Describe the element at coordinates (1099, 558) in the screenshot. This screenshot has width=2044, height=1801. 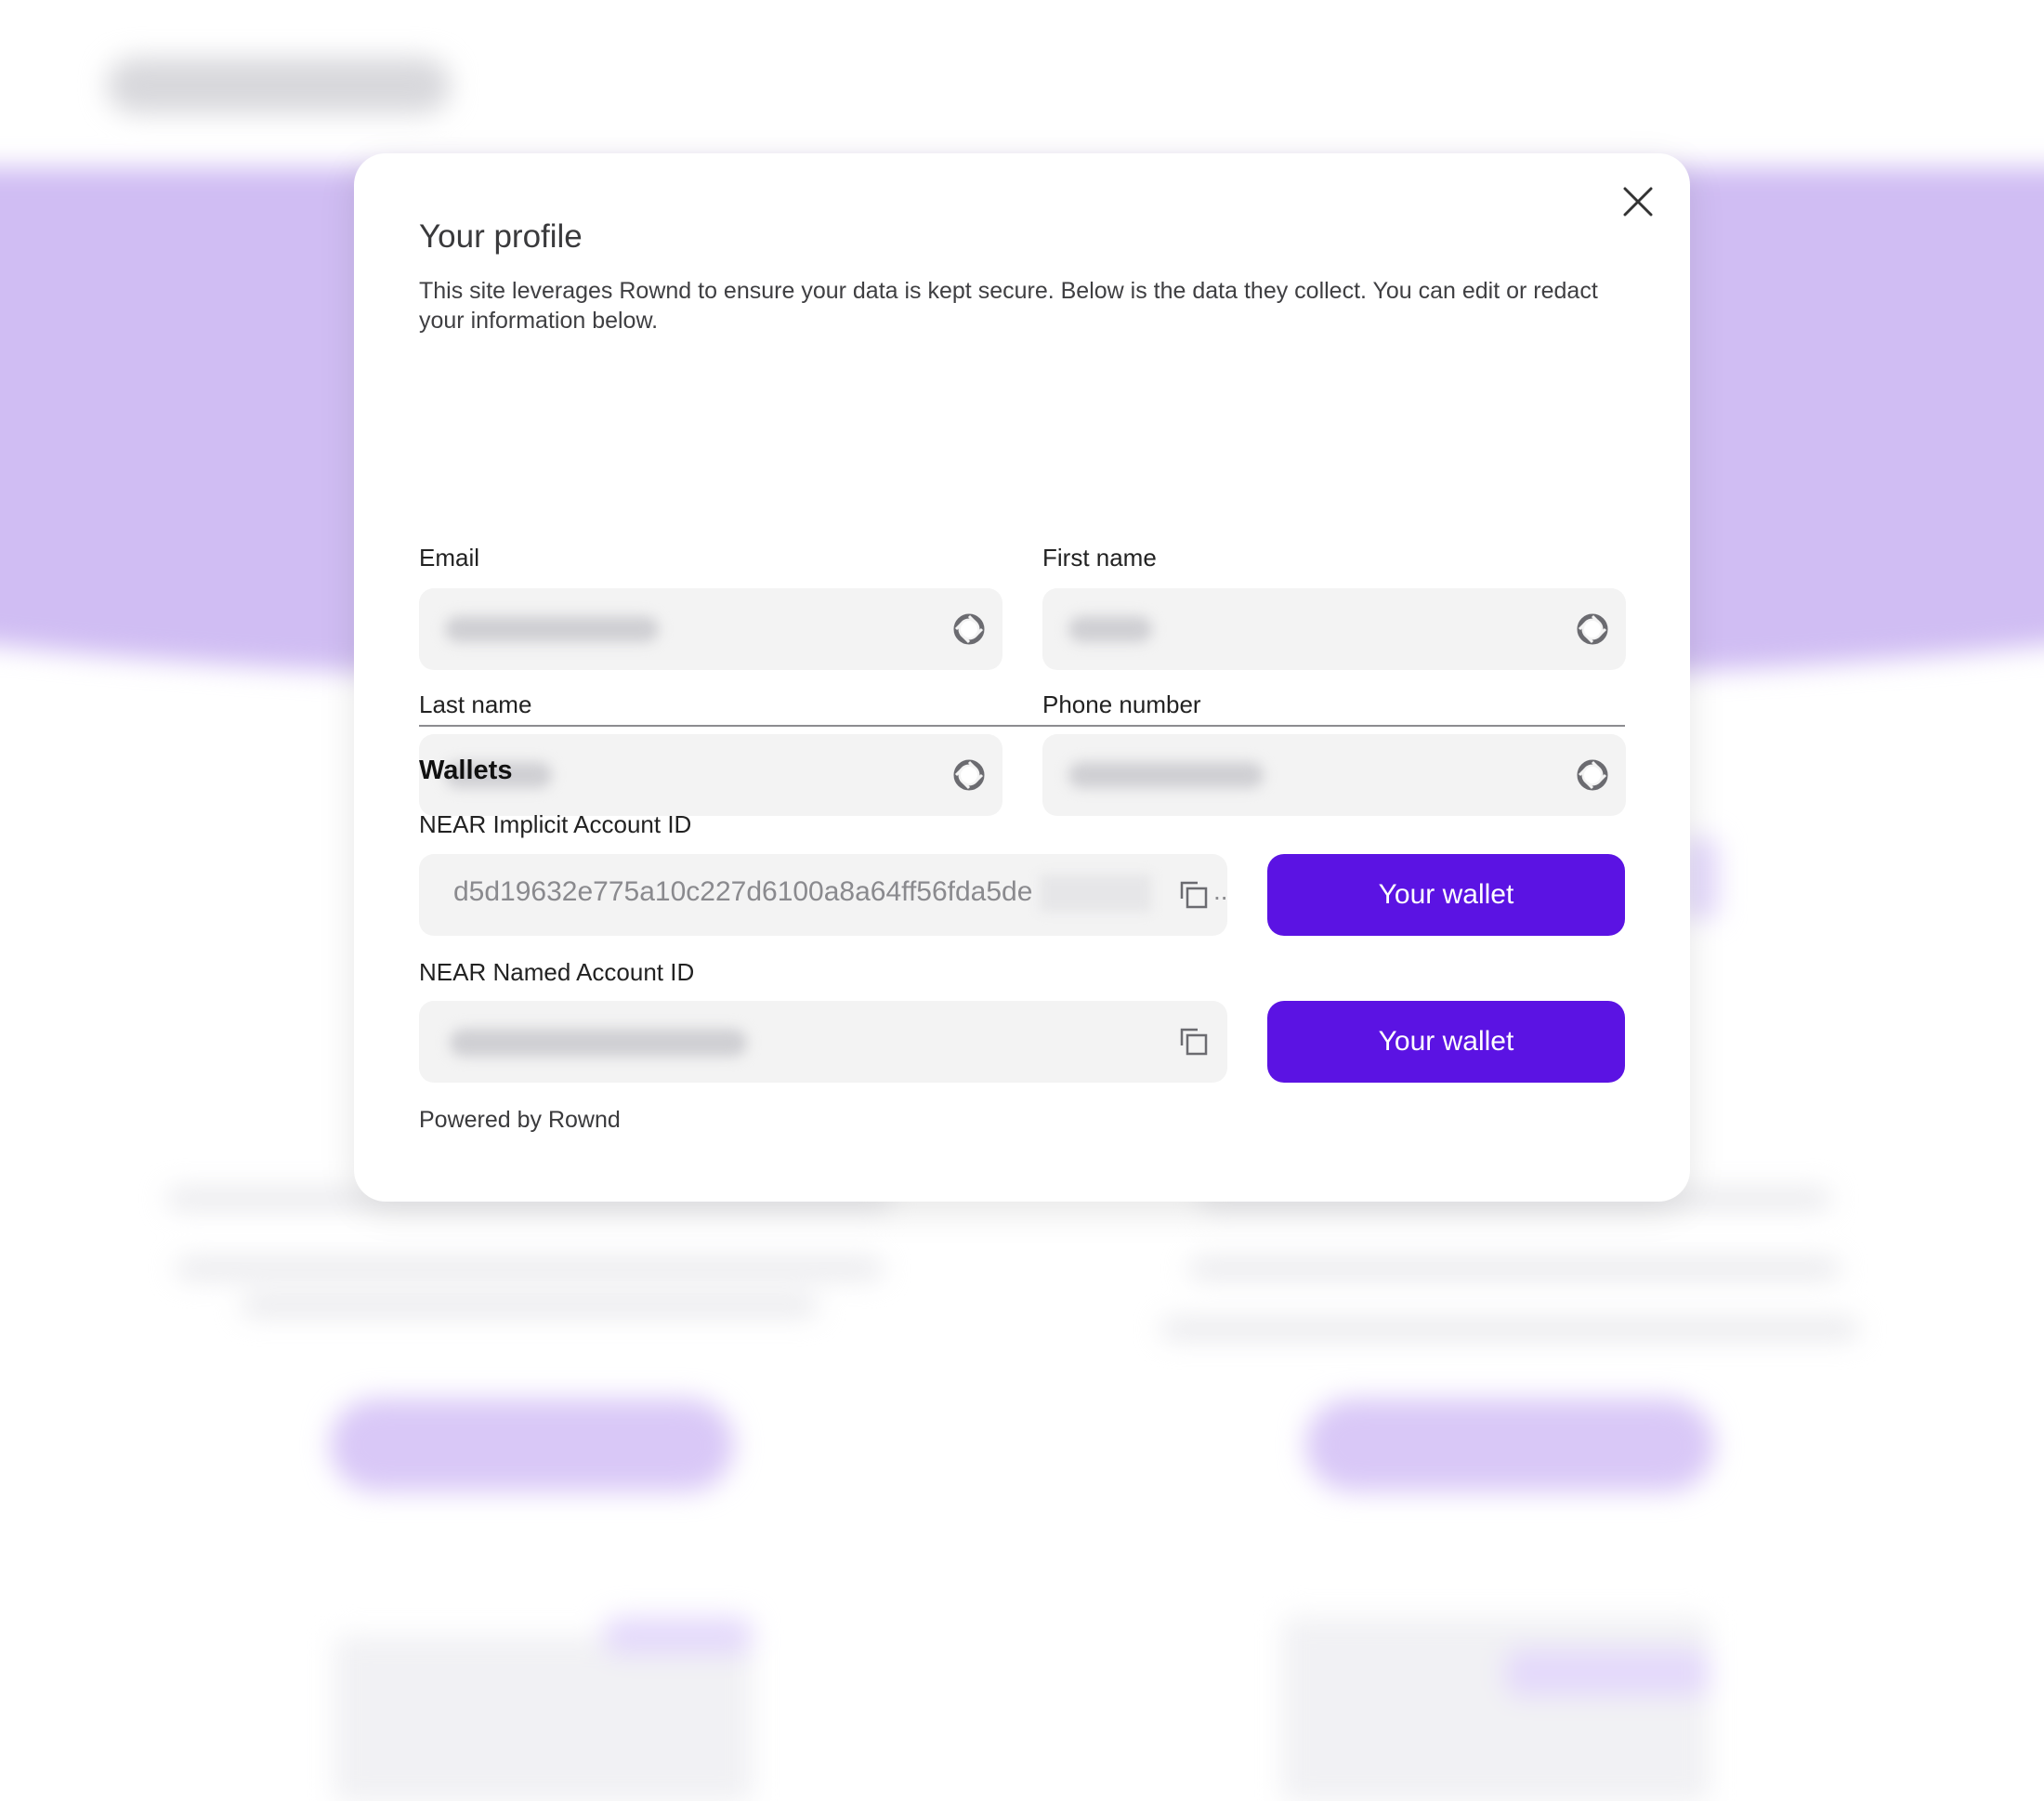
I see `first-name-label: First name` at that location.